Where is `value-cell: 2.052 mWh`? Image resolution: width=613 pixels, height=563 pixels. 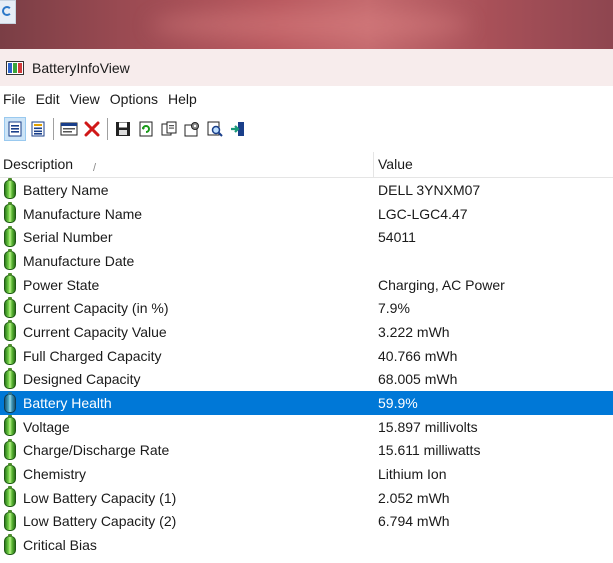 value-cell: 2.052 mWh is located at coordinates (414, 497).